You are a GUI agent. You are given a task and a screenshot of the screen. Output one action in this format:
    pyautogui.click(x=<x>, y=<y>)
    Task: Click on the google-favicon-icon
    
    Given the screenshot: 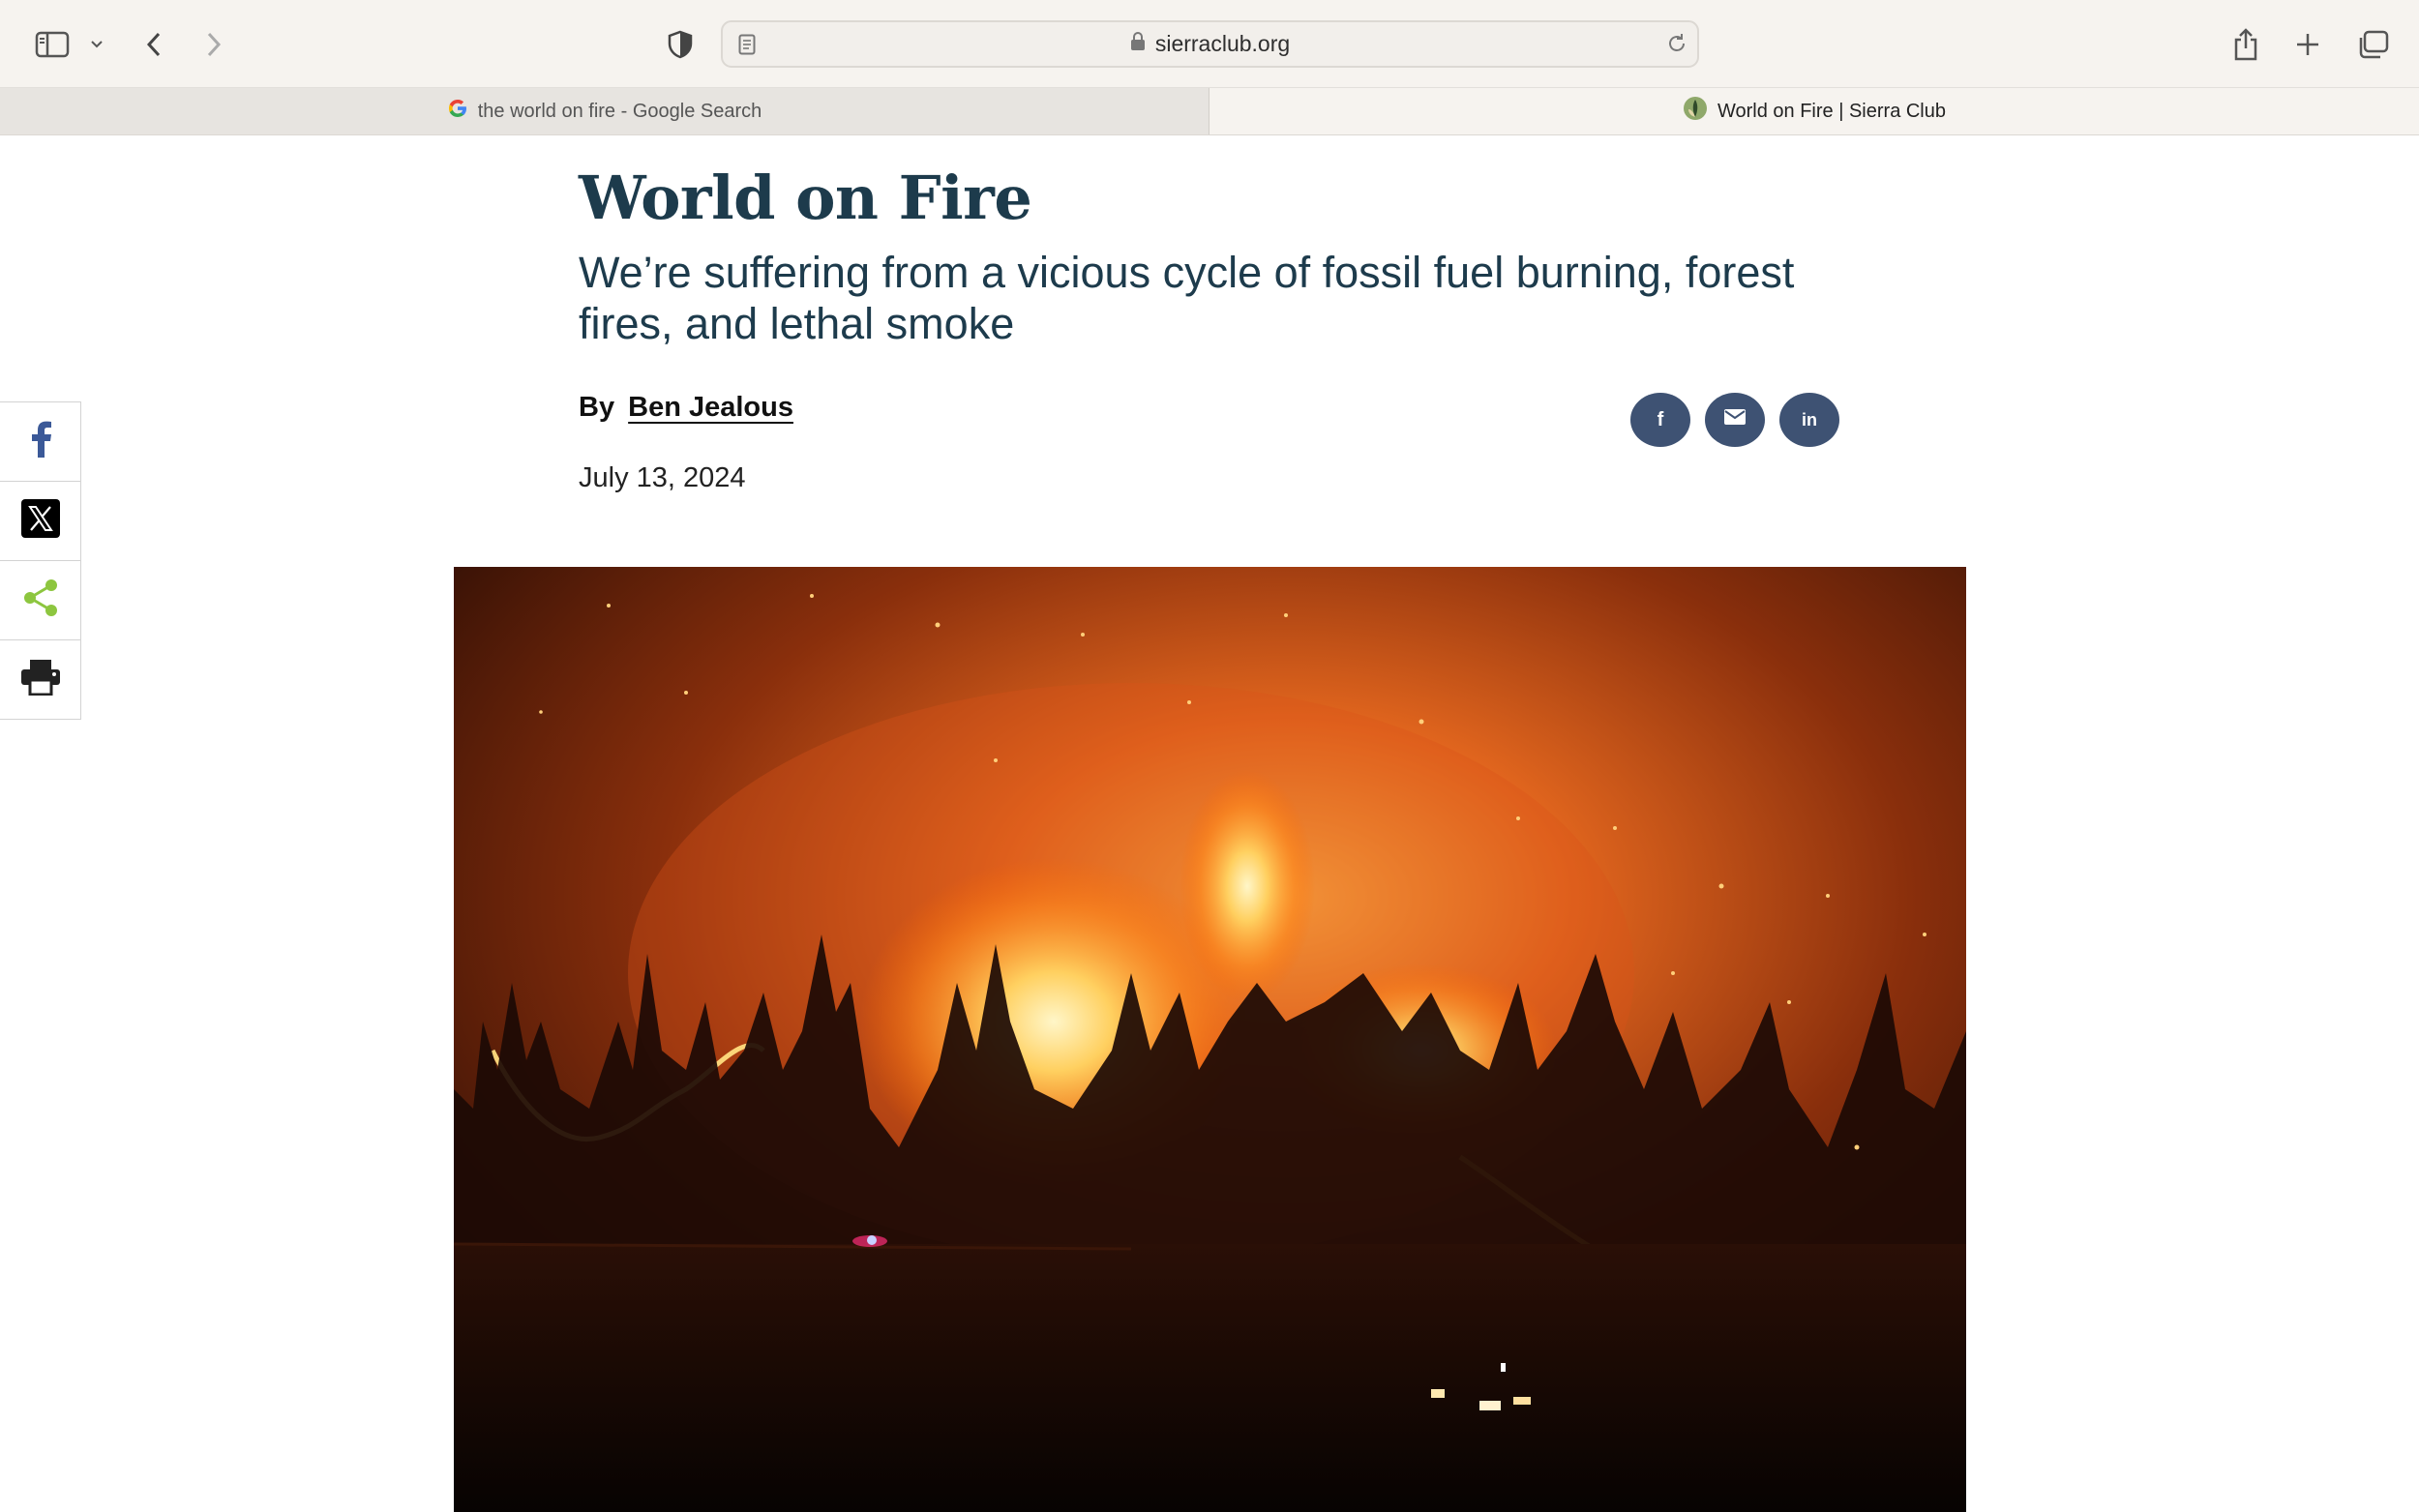 What is the action you would take?
    pyautogui.click(x=458, y=112)
    